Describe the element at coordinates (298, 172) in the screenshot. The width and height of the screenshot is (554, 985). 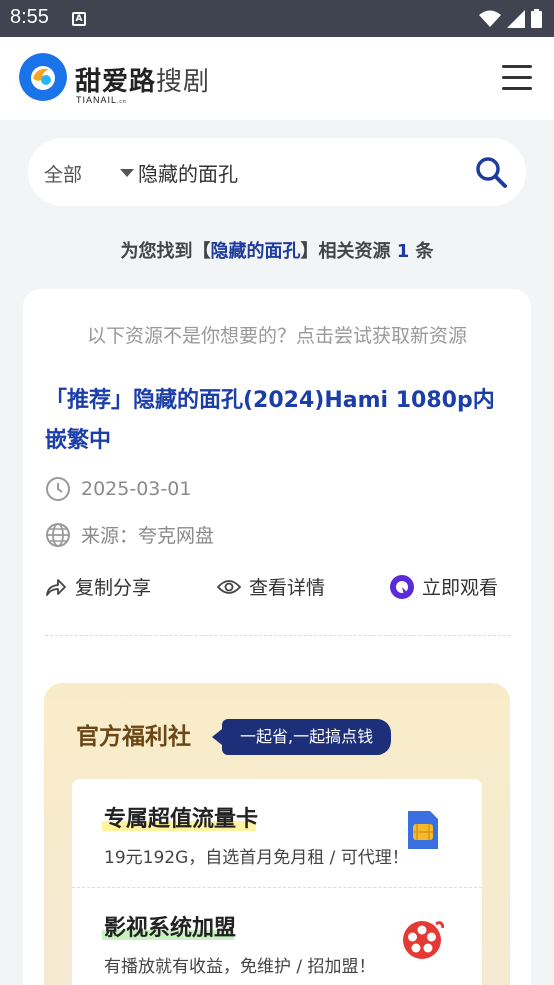
I see `search-input` at that location.